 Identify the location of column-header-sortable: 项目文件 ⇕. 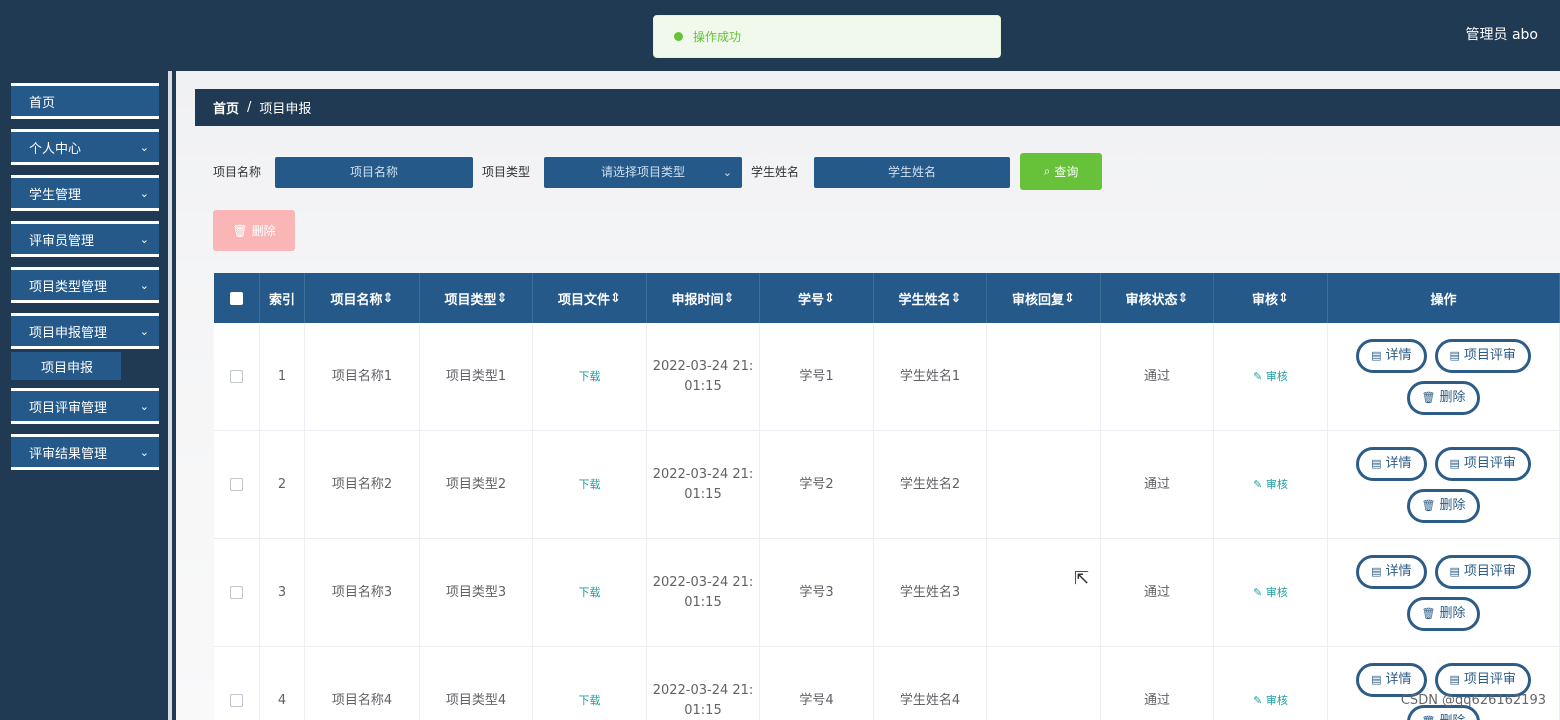
(590, 298).